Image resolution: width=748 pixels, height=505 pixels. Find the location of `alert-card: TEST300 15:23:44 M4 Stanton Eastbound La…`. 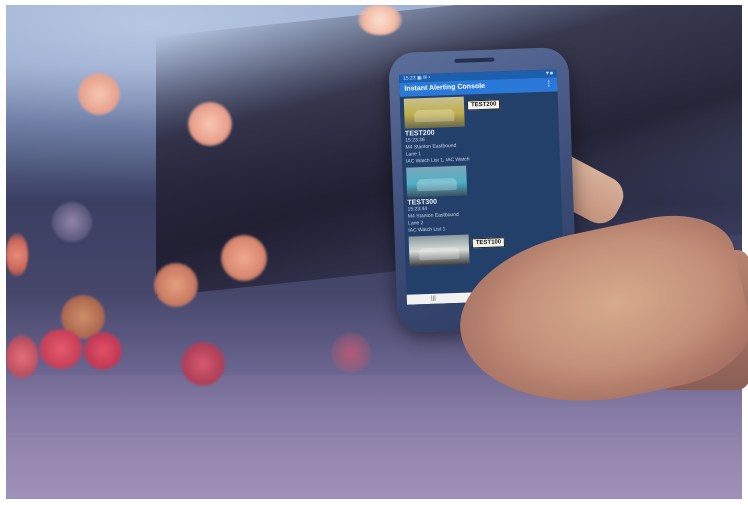

alert-card: TEST300 15:23:44 M4 Stanton Eastbound La… is located at coordinates (482, 198).